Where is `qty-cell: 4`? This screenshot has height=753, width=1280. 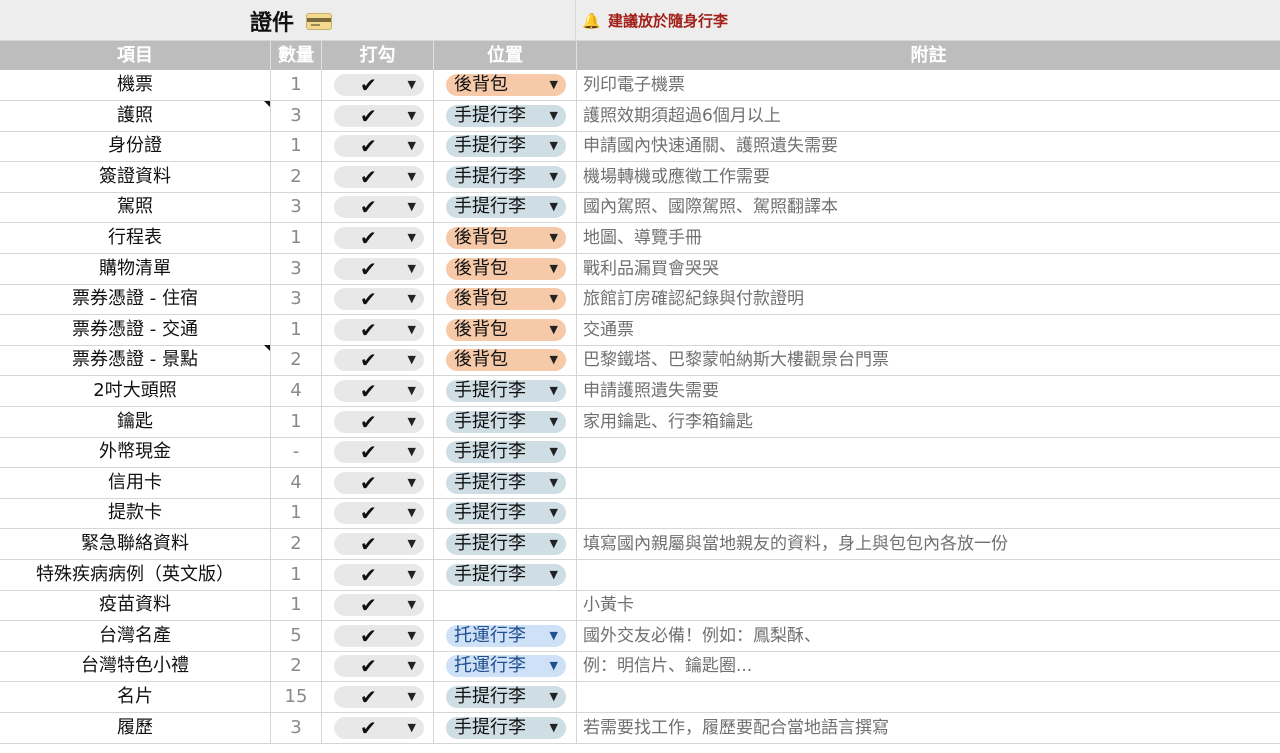 qty-cell: 4 is located at coordinates (296, 482).